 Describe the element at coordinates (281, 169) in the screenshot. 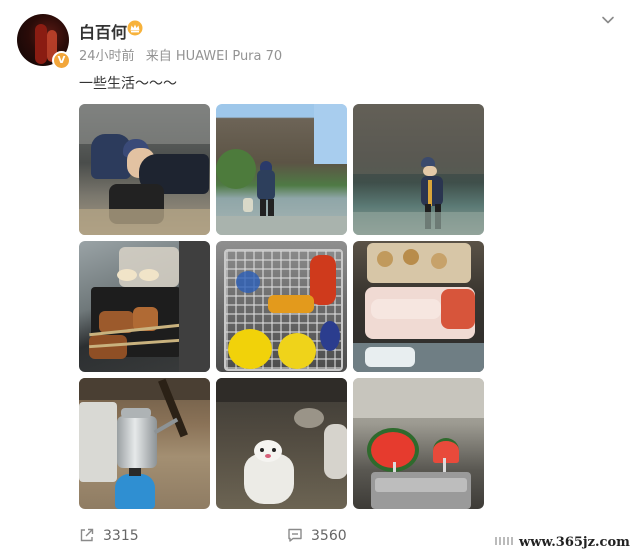

I see `photo-beach-walk` at that location.